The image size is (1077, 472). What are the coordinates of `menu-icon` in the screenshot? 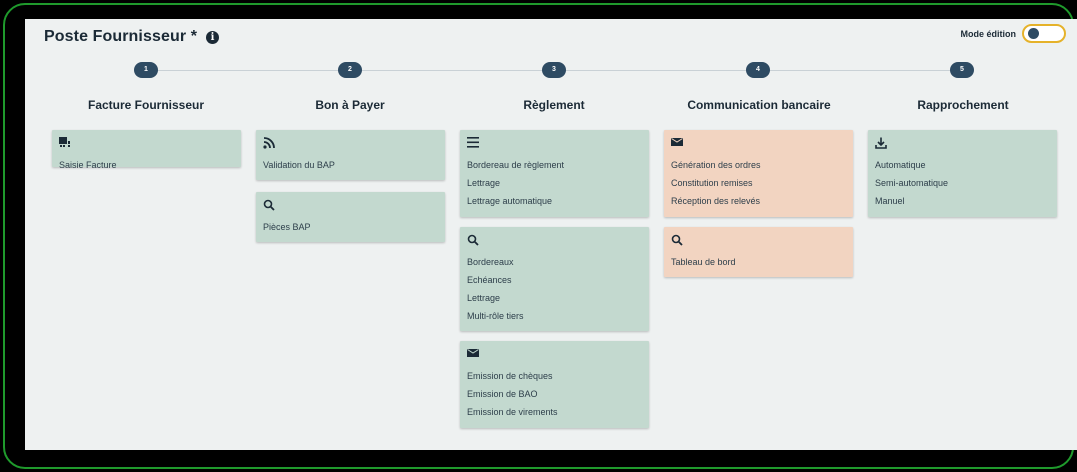 It's located at (474, 144).